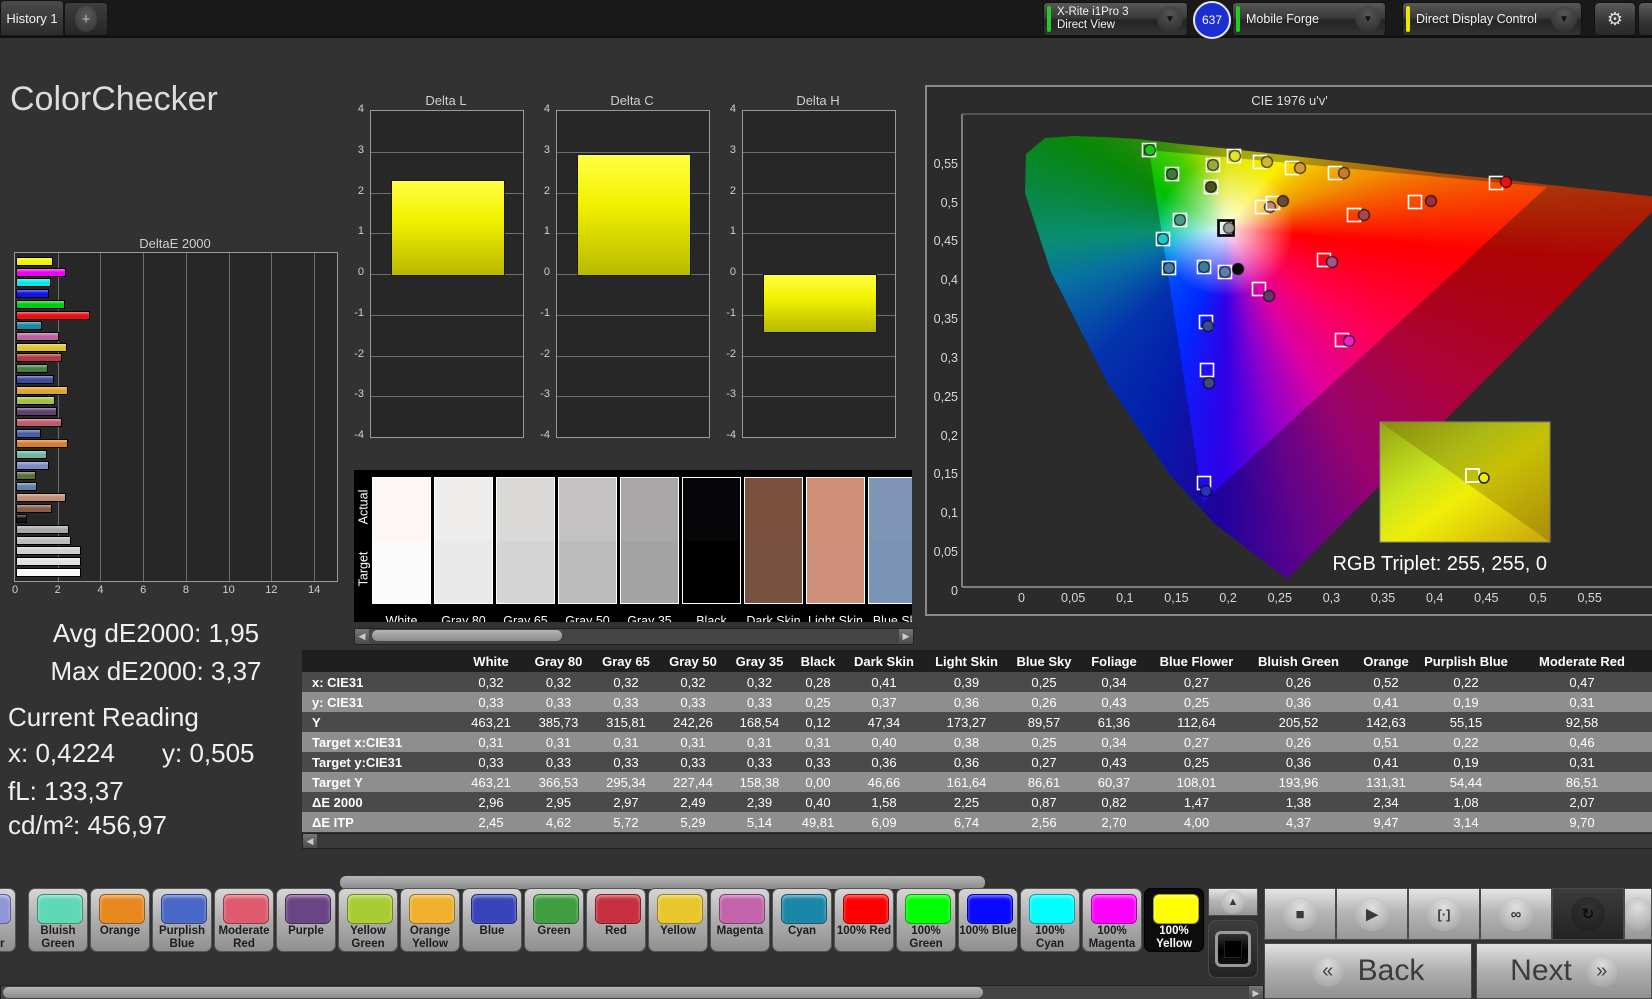  I want to click on add-tab-button: +, so click(86, 19).